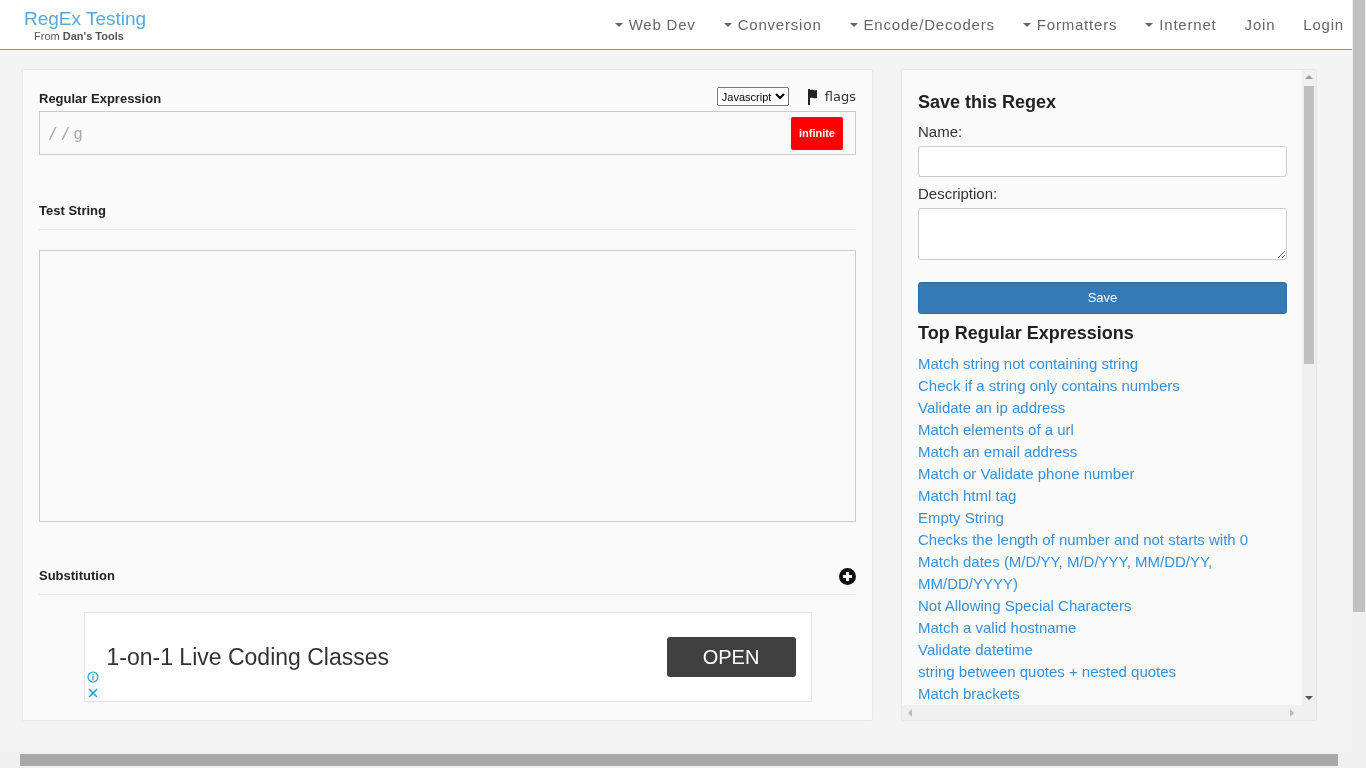 This screenshot has height=768, width=1366. What do you see at coordinates (1070, 24) in the screenshot?
I see `nav-dropdown: Formatters` at bounding box center [1070, 24].